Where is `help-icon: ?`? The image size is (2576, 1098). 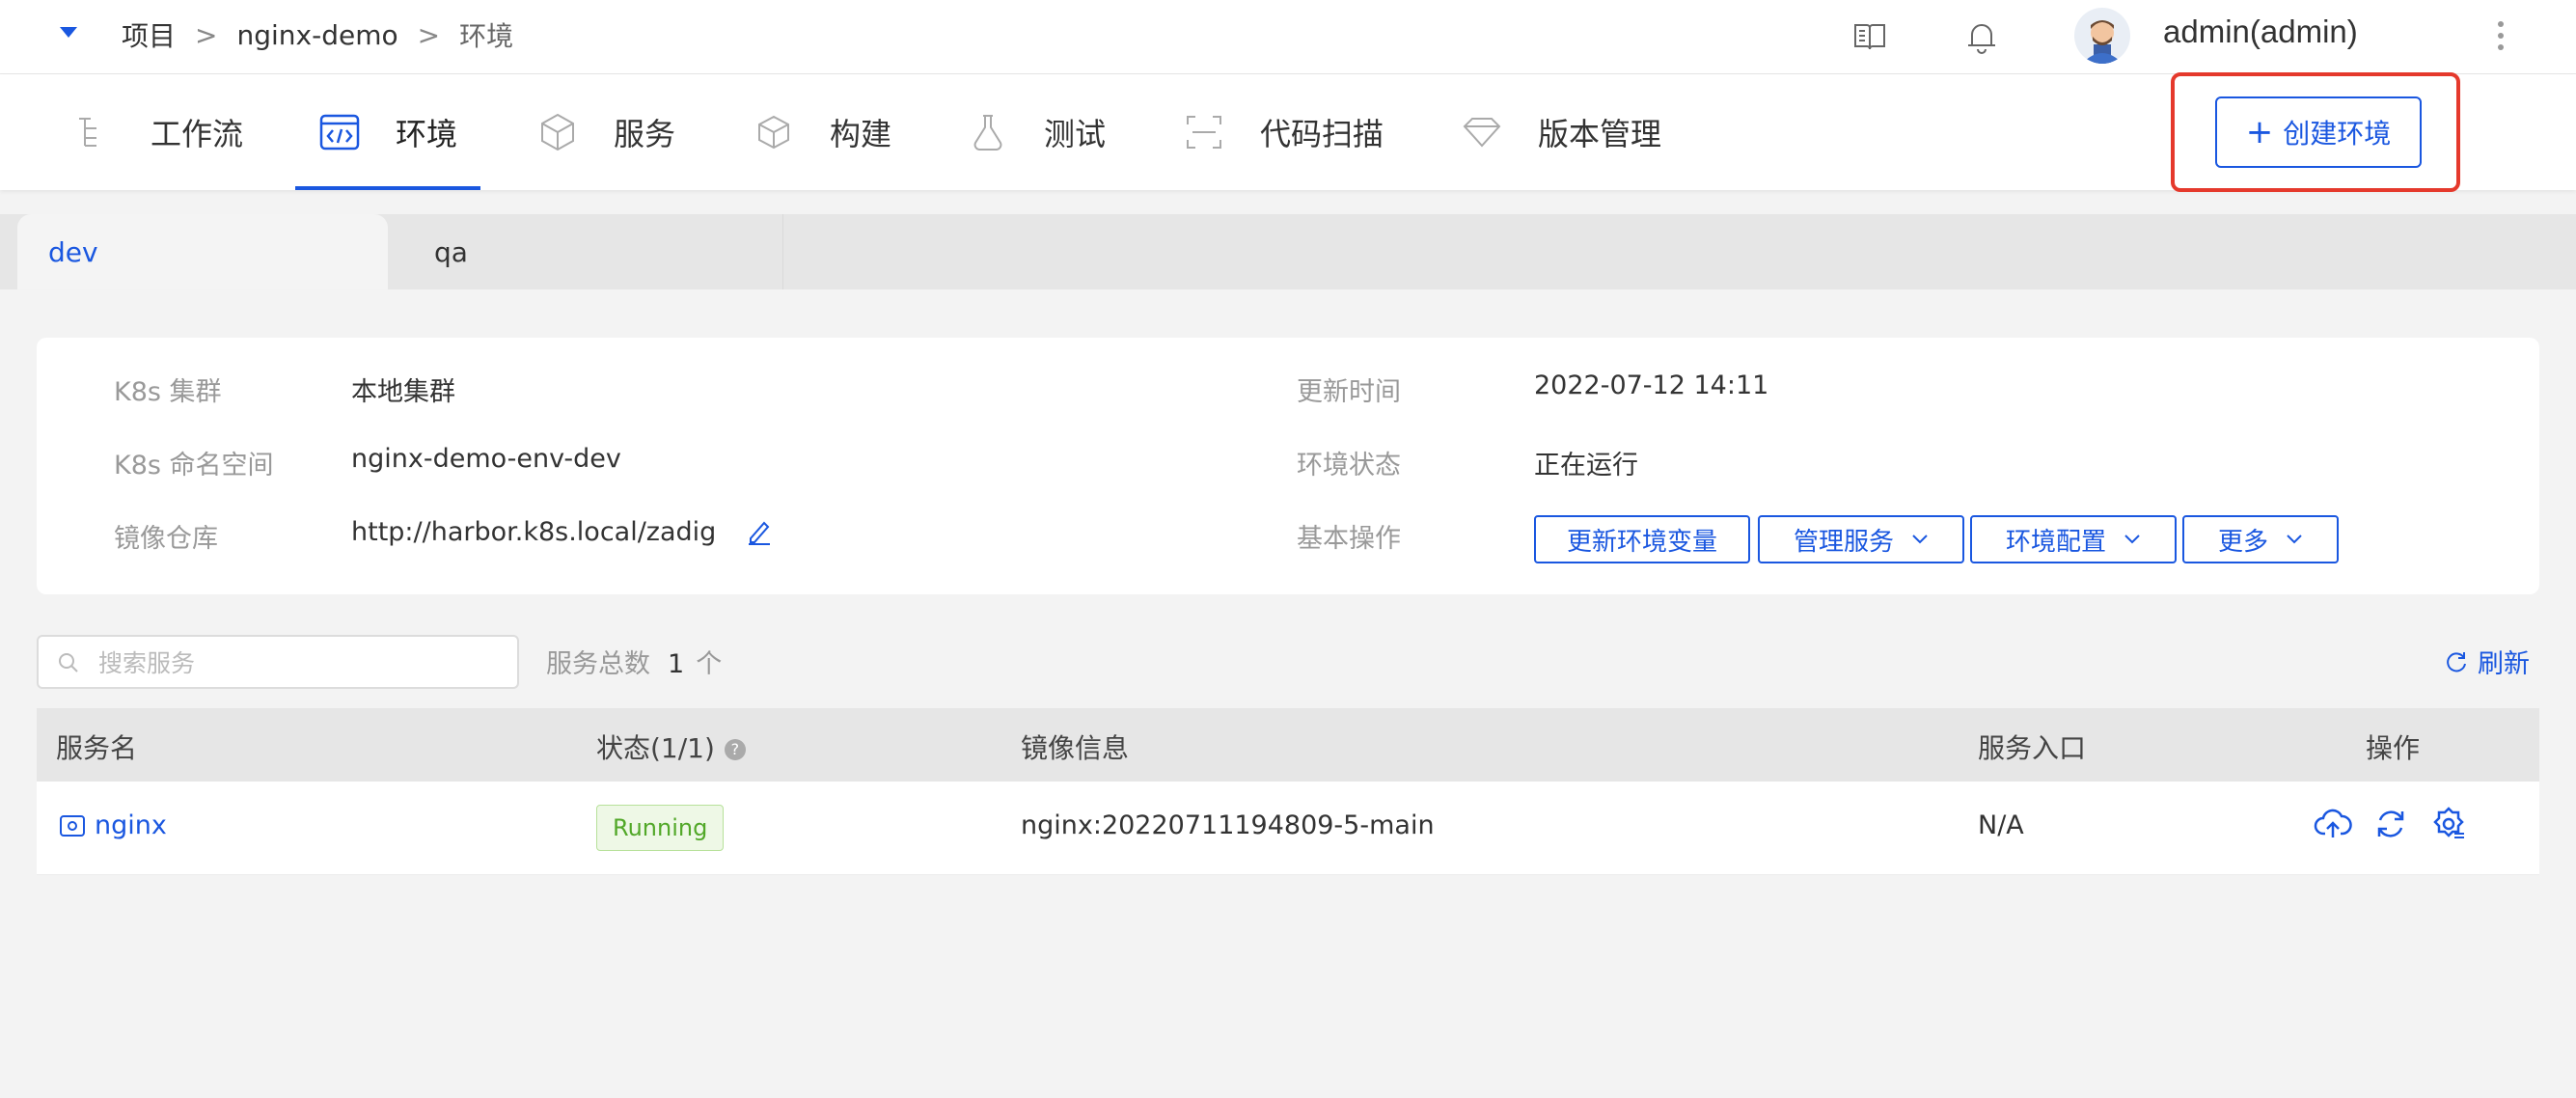 help-icon: ? is located at coordinates (735, 749).